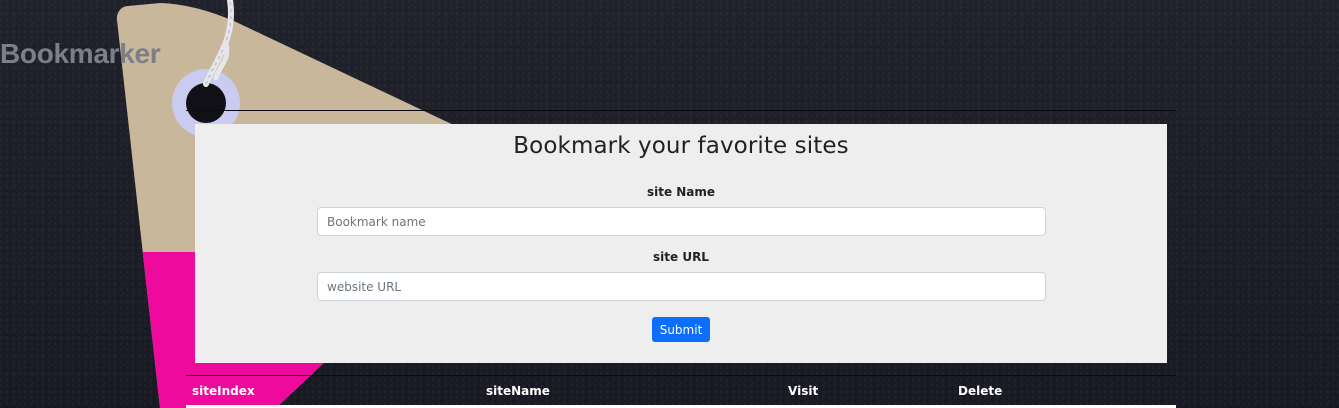  I want to click on form-heading: Bookmark your favorite sites, so click(681, 146).